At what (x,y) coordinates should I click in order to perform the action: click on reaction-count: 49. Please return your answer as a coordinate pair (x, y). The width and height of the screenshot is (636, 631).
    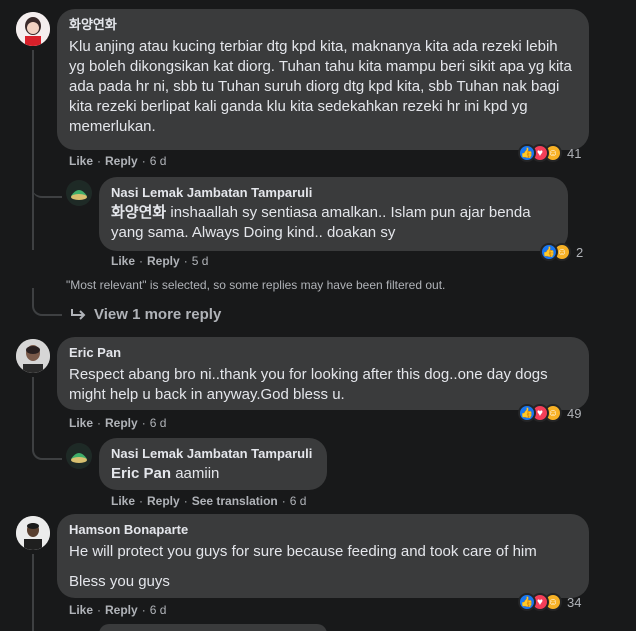
    Looking at the image, I should click on (574, 413).